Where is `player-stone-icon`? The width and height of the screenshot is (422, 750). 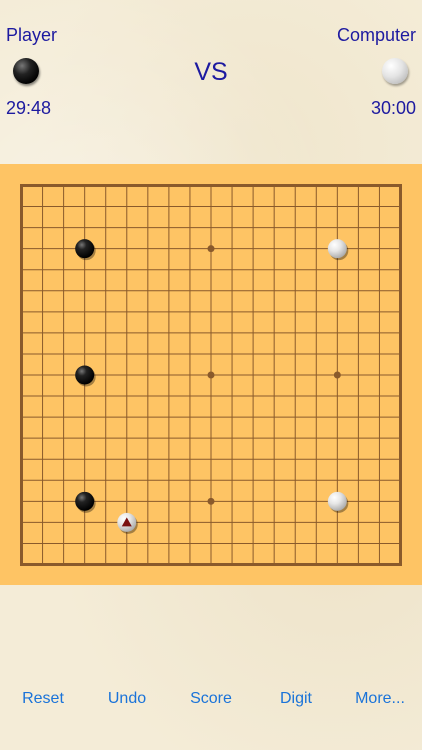
player-stone-icon is located at coordinates (26, 71).